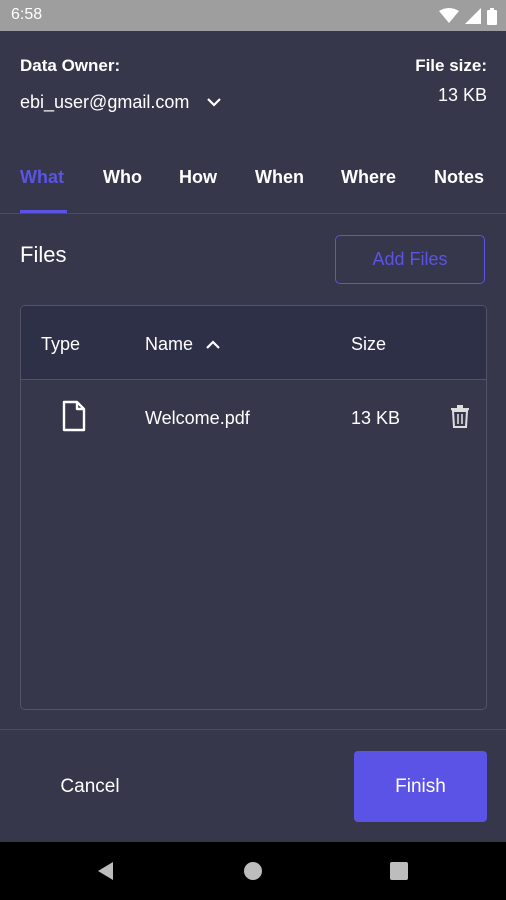 The height and width of the screenshot is (900, 506). Describe the element at coordinates (105, 101) in the screenshot. I see `data-owner-email: ebi_user@gmail.com` at that location.